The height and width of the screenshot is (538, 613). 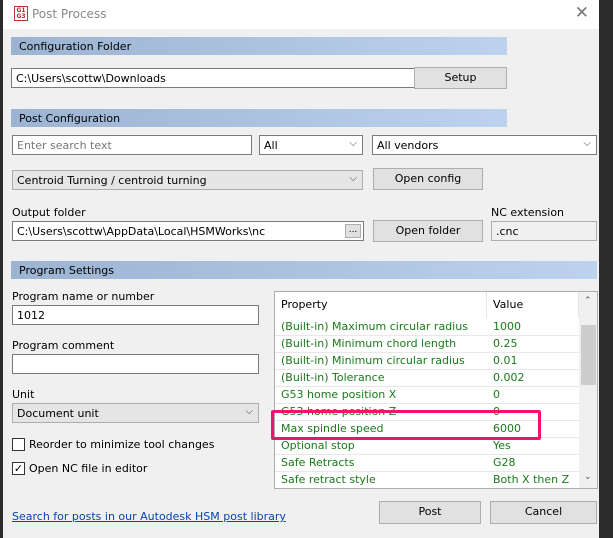 What do you see at coordinates (427, 395) in the screenshot?
I see `table-row: G53 home position X 0` at bounding box center [427, 395].